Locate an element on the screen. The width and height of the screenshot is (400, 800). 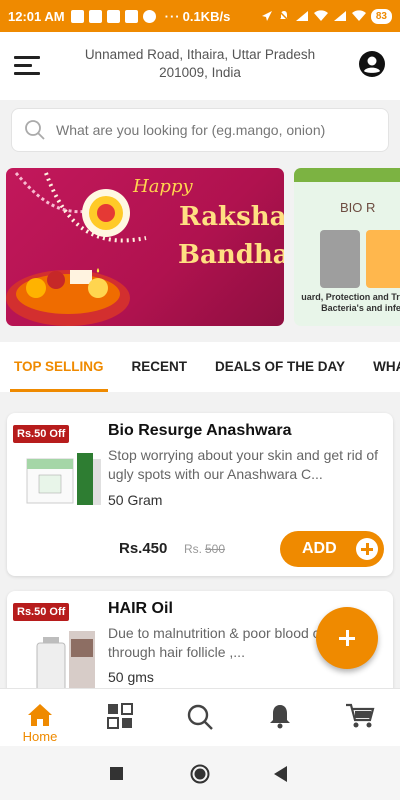
mrp-label: Rs. is located at coordinates (193, 549).